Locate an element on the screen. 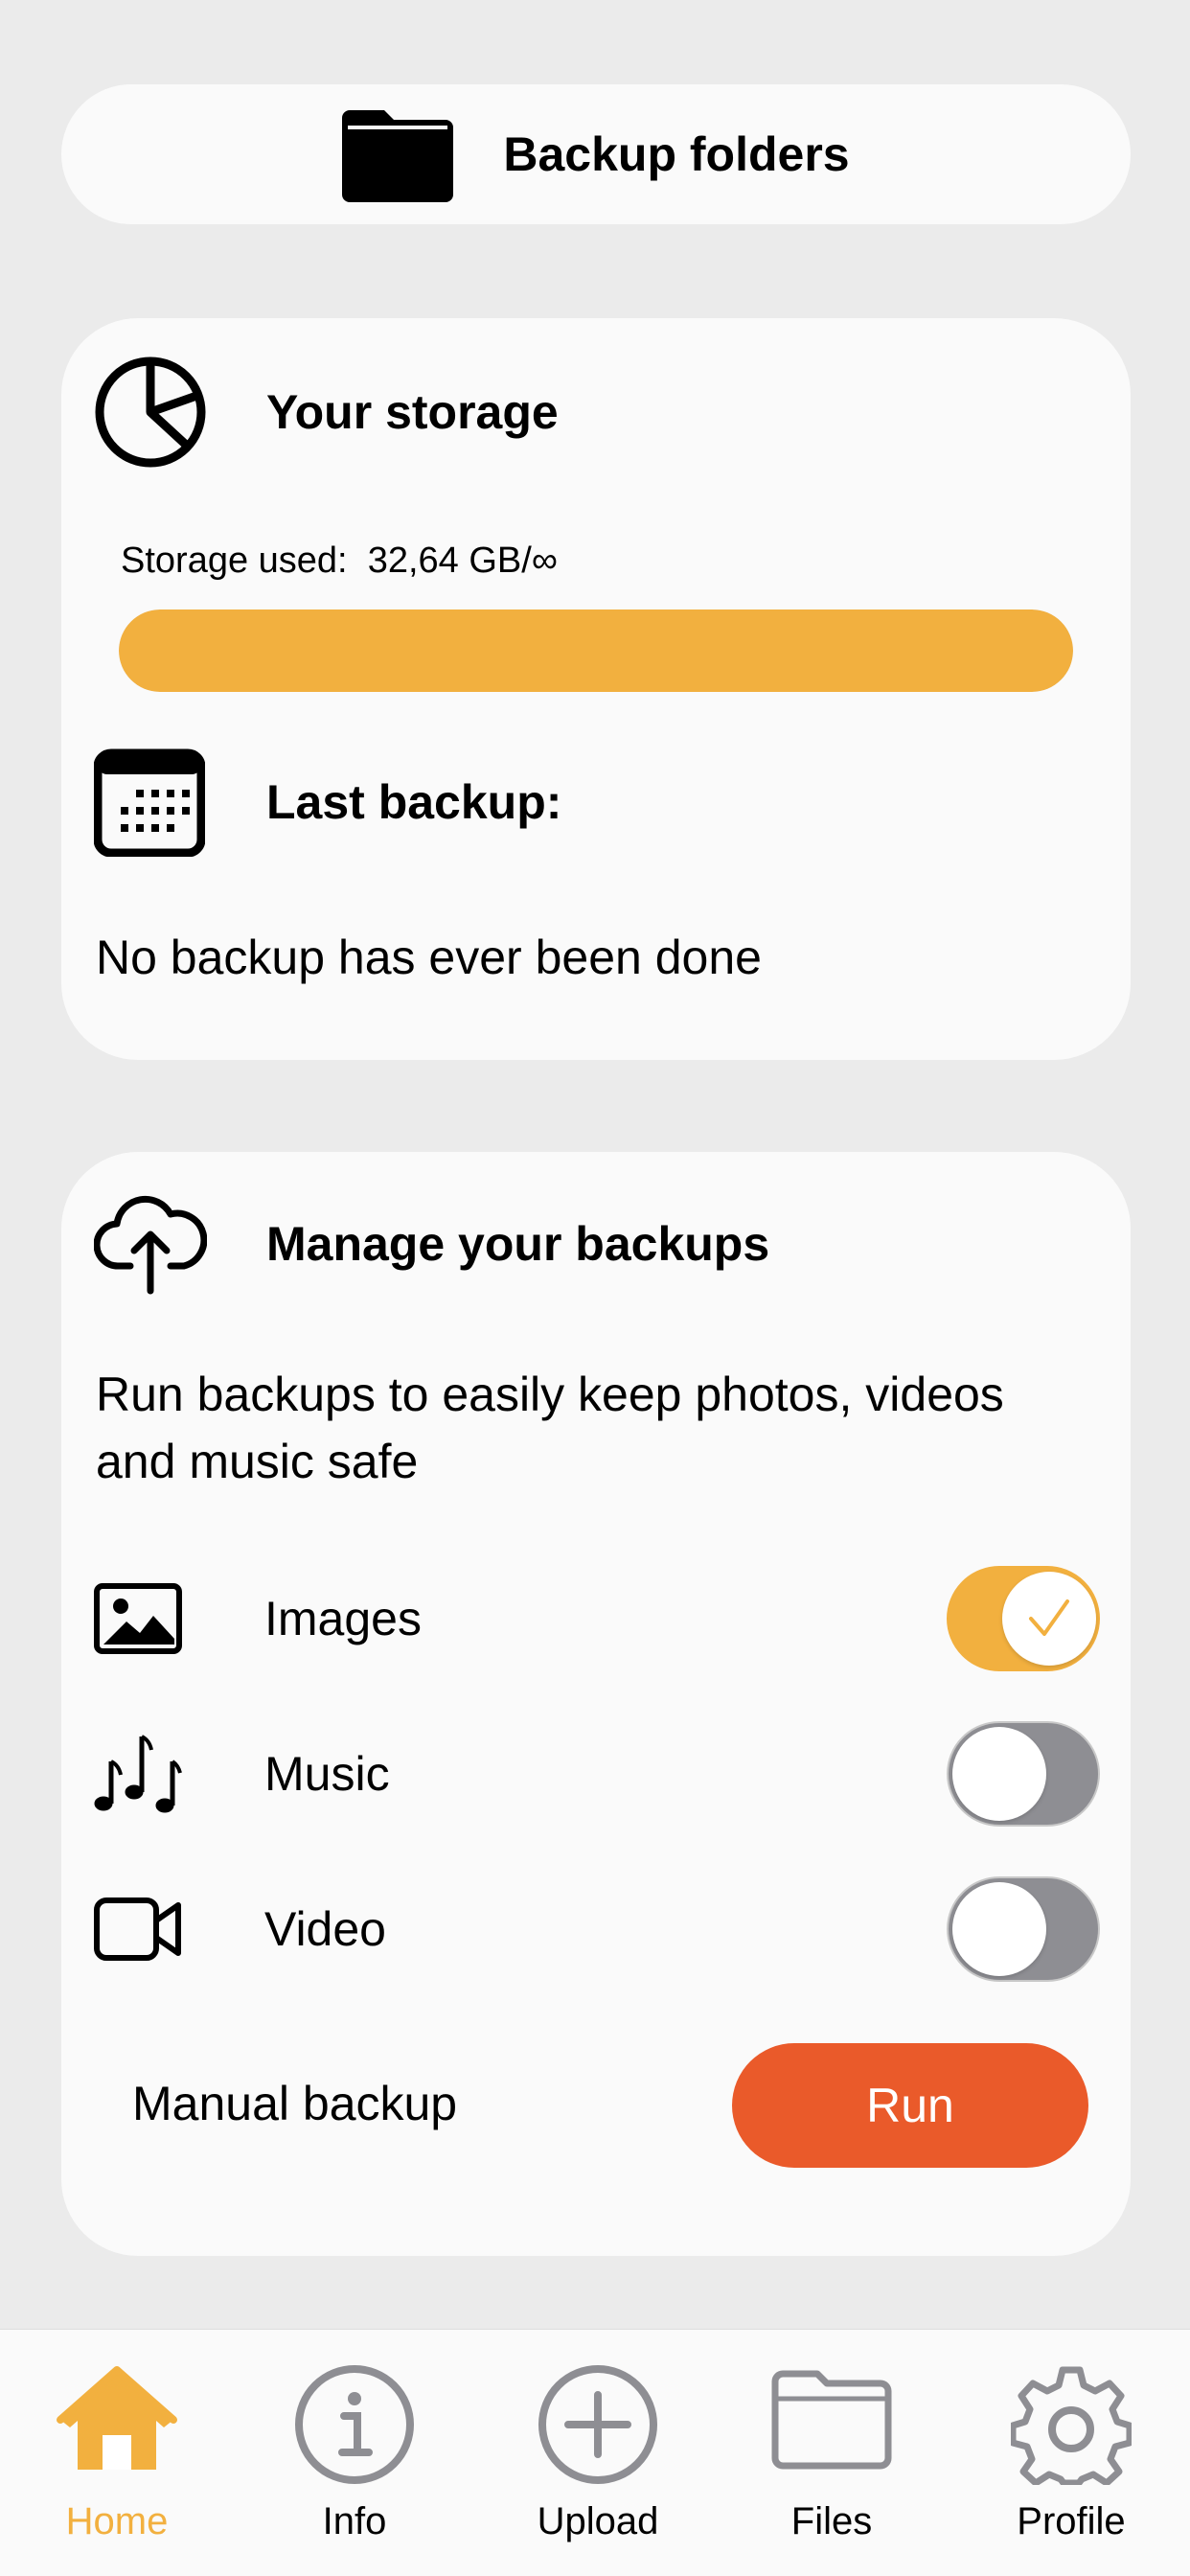  last-backup-header: Last backup: is located at coordinates (327, 802).